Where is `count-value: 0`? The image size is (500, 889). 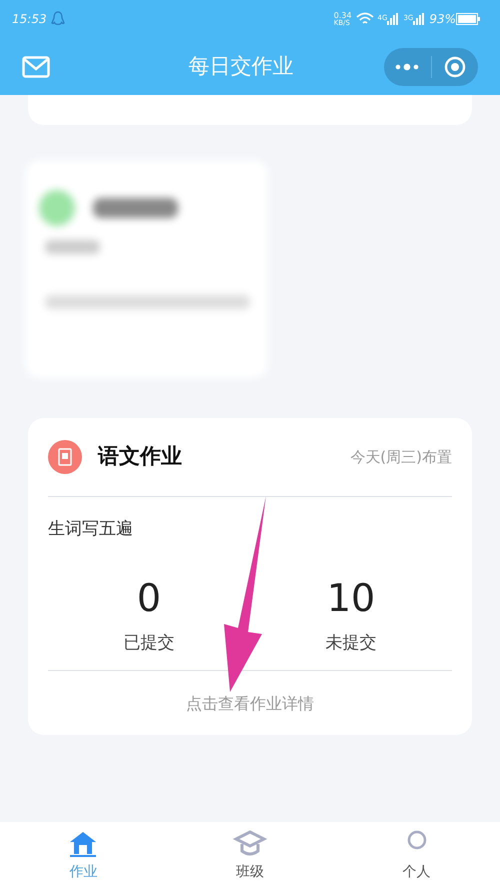 count-value: 0 is located at coordinates (149, 597).